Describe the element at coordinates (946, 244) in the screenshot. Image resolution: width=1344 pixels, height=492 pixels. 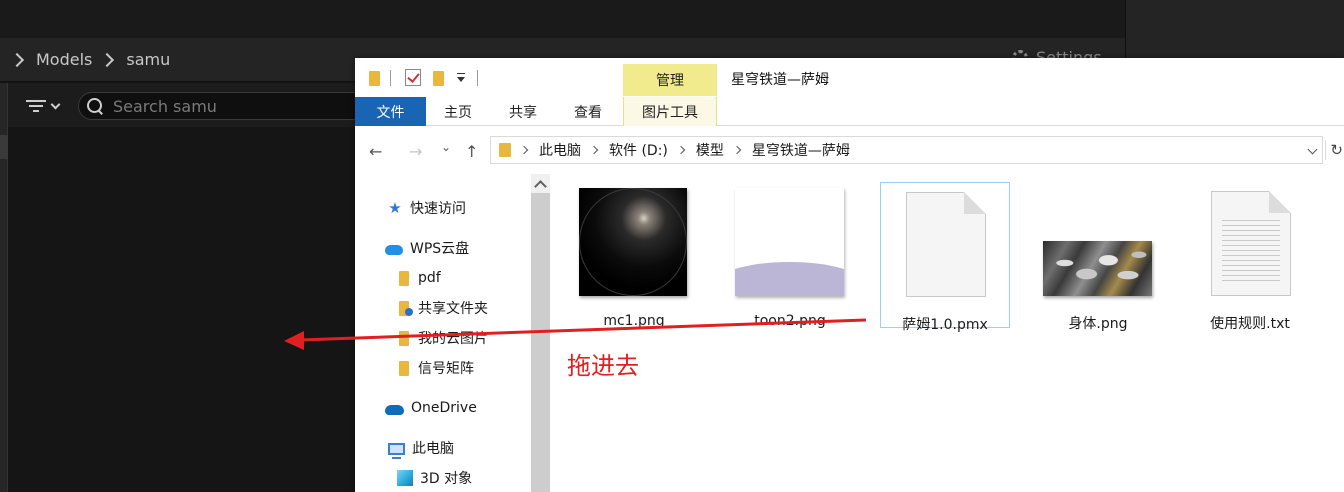
I see `document-icon` at that location.